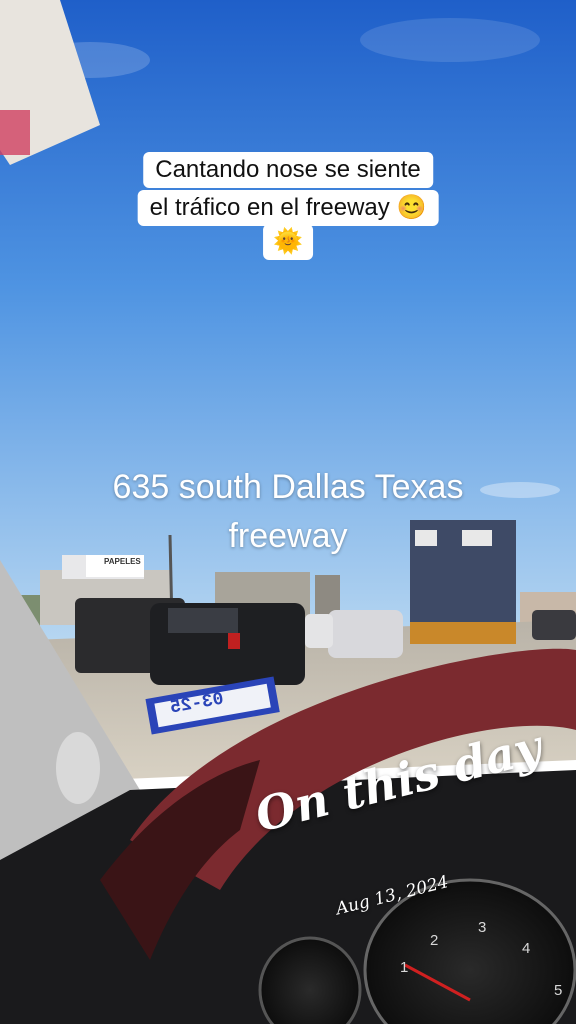 This screenshot has width=576, height=1024. What do you see at coordinates (288, 208) in the screenshot?
I see `caption-line-2: el tráfico en el freeway 😊` at bounding box center [288, 208].